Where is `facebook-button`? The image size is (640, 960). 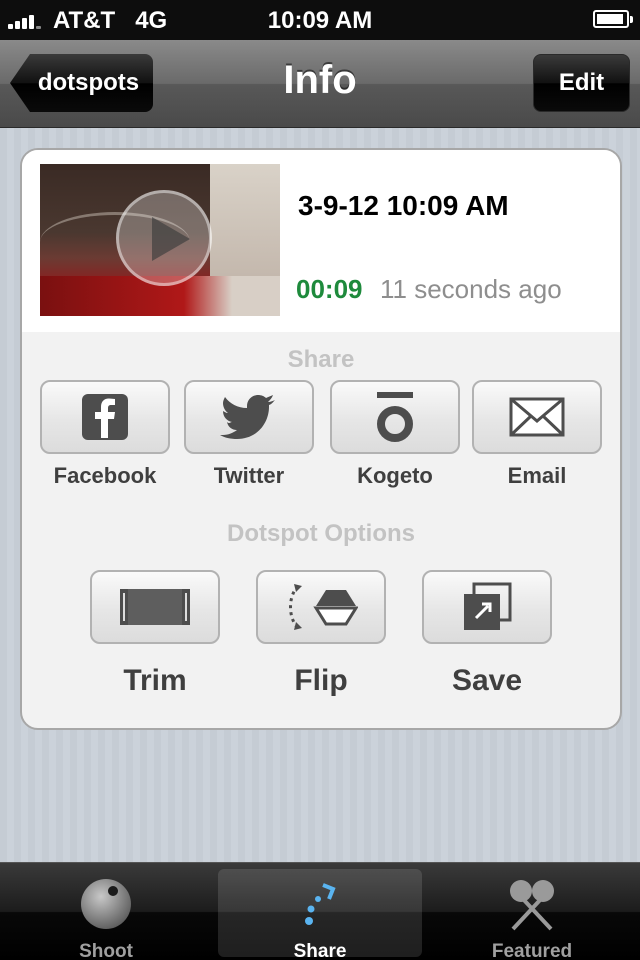 facebook-button is located at coordinates (105, 417).